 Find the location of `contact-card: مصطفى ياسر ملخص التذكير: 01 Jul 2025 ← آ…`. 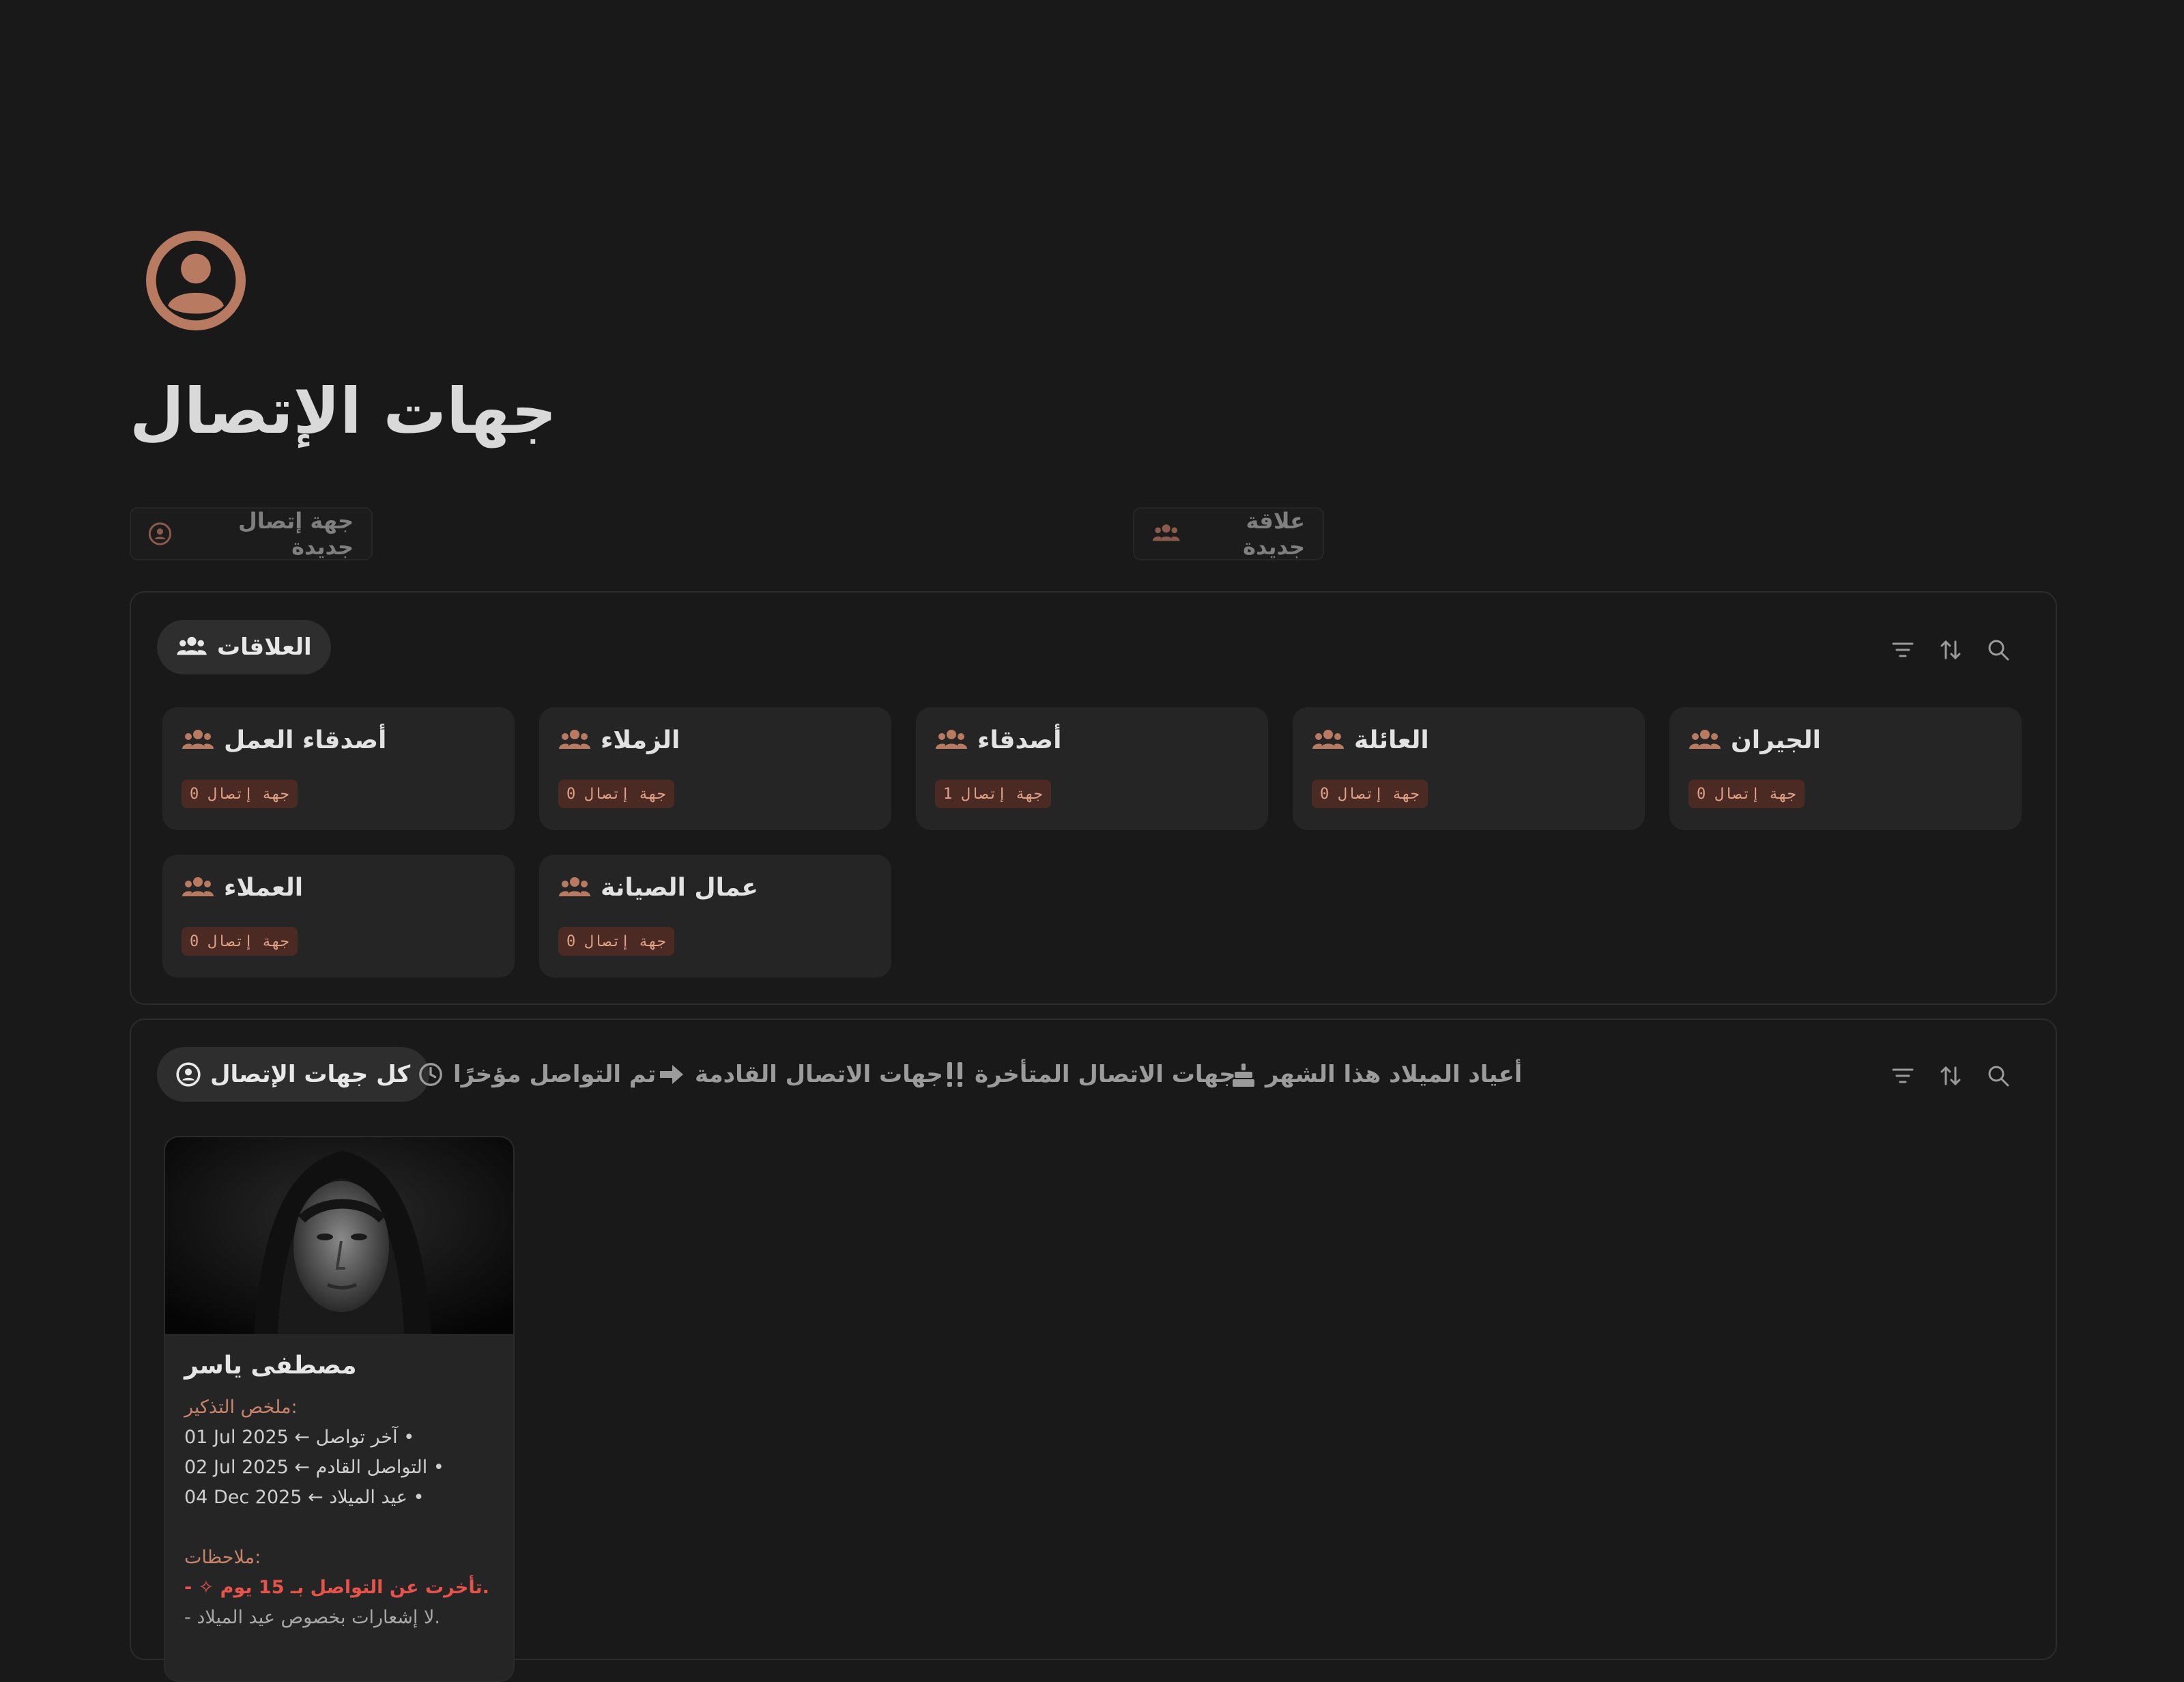

contact-card: مصطفى ياسر ملخص التذكير: 01 Jul 2025 ← آ… is located at coordinates (339, 1409).